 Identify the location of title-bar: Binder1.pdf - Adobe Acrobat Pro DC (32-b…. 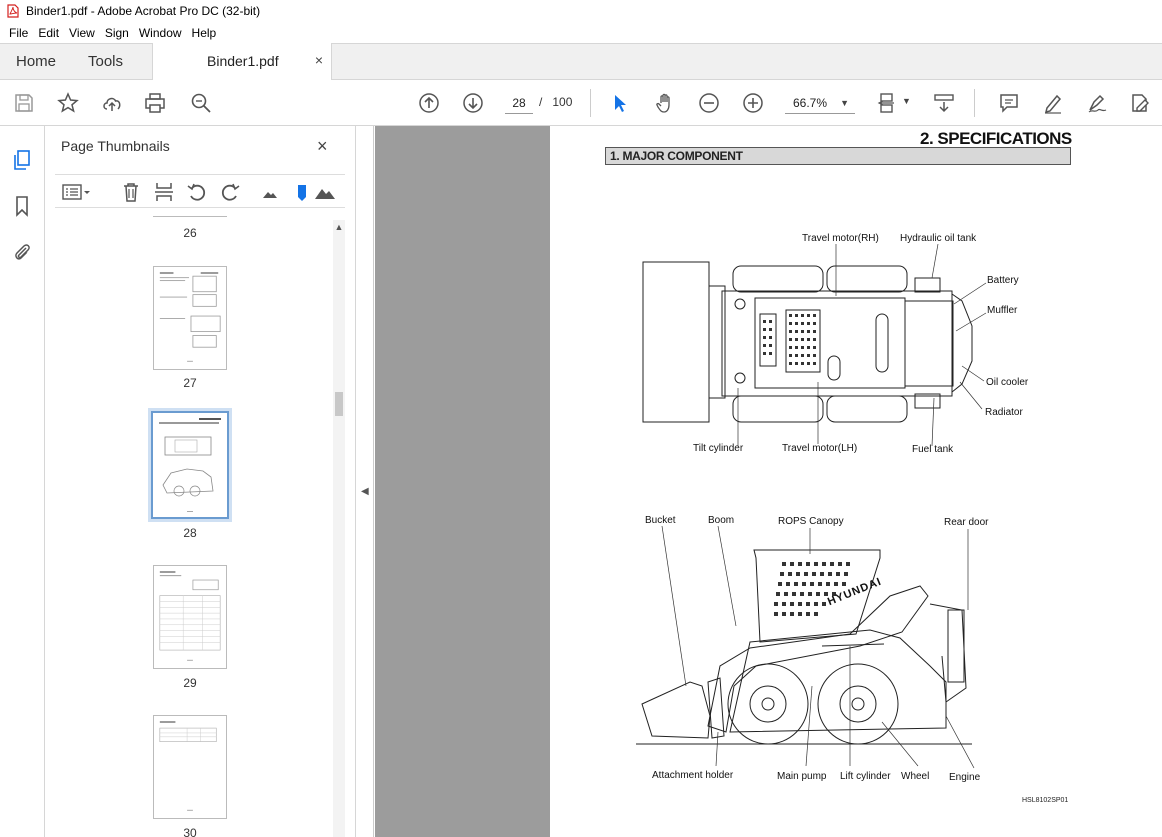
(581, 11).